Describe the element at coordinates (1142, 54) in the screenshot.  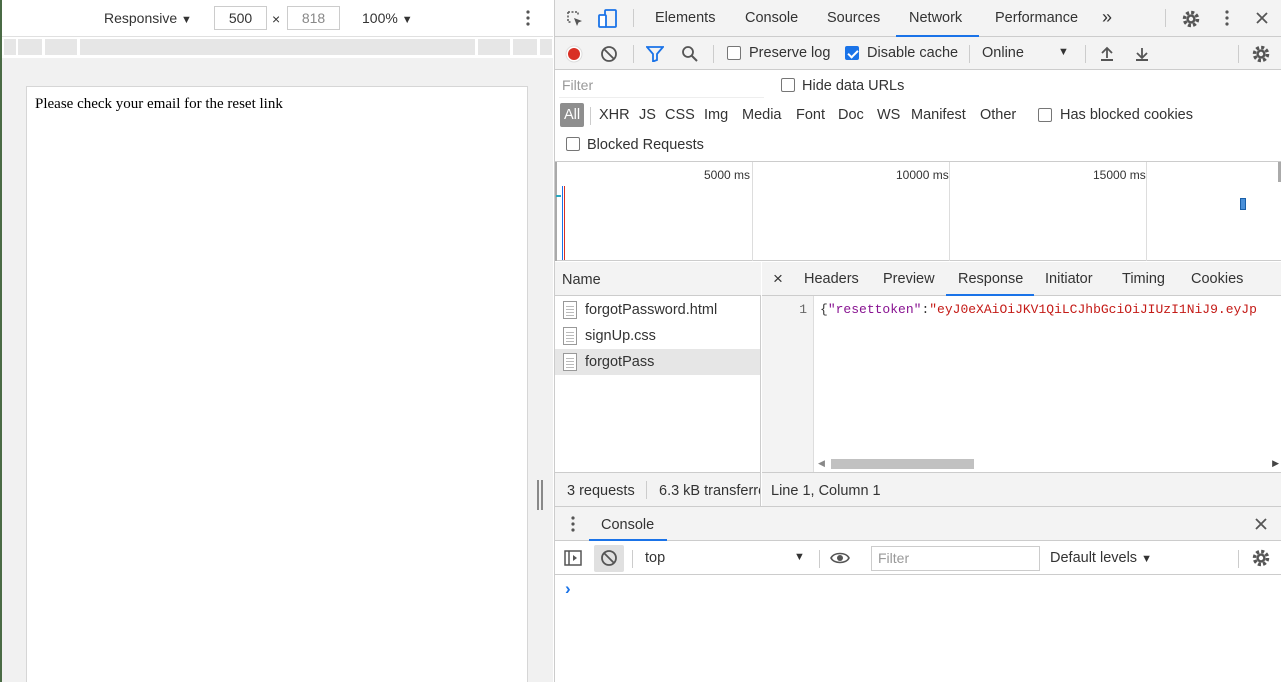
I see `export-har-icon` at that location.